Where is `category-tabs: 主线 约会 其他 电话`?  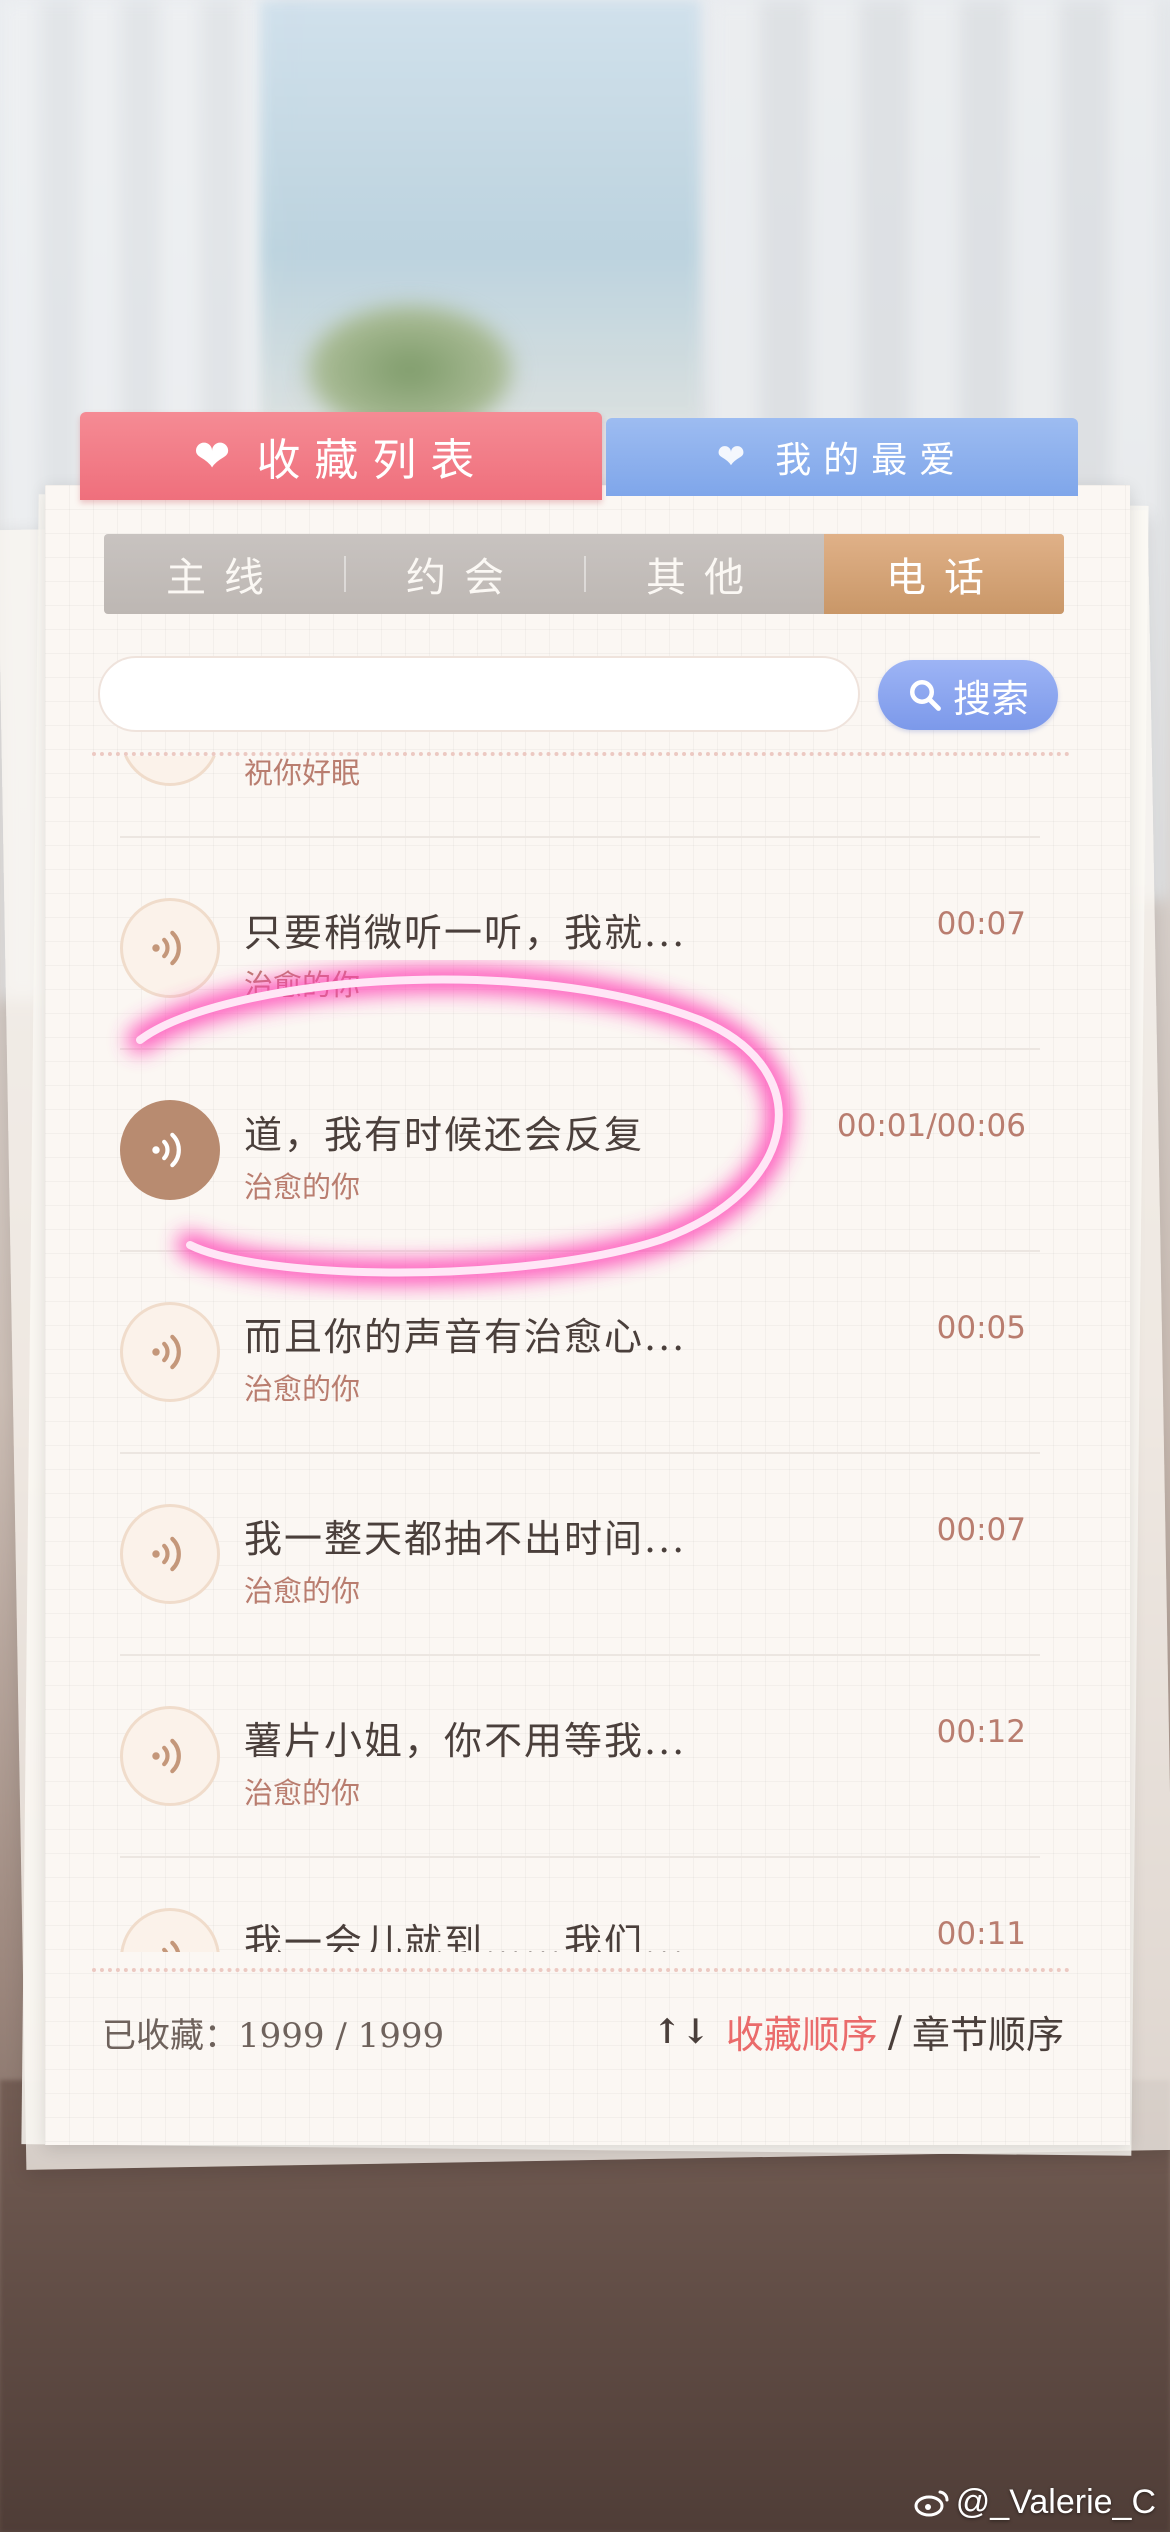
category-tabs: 主线 约会 其他 电话 is located at coordinates (584, 574).